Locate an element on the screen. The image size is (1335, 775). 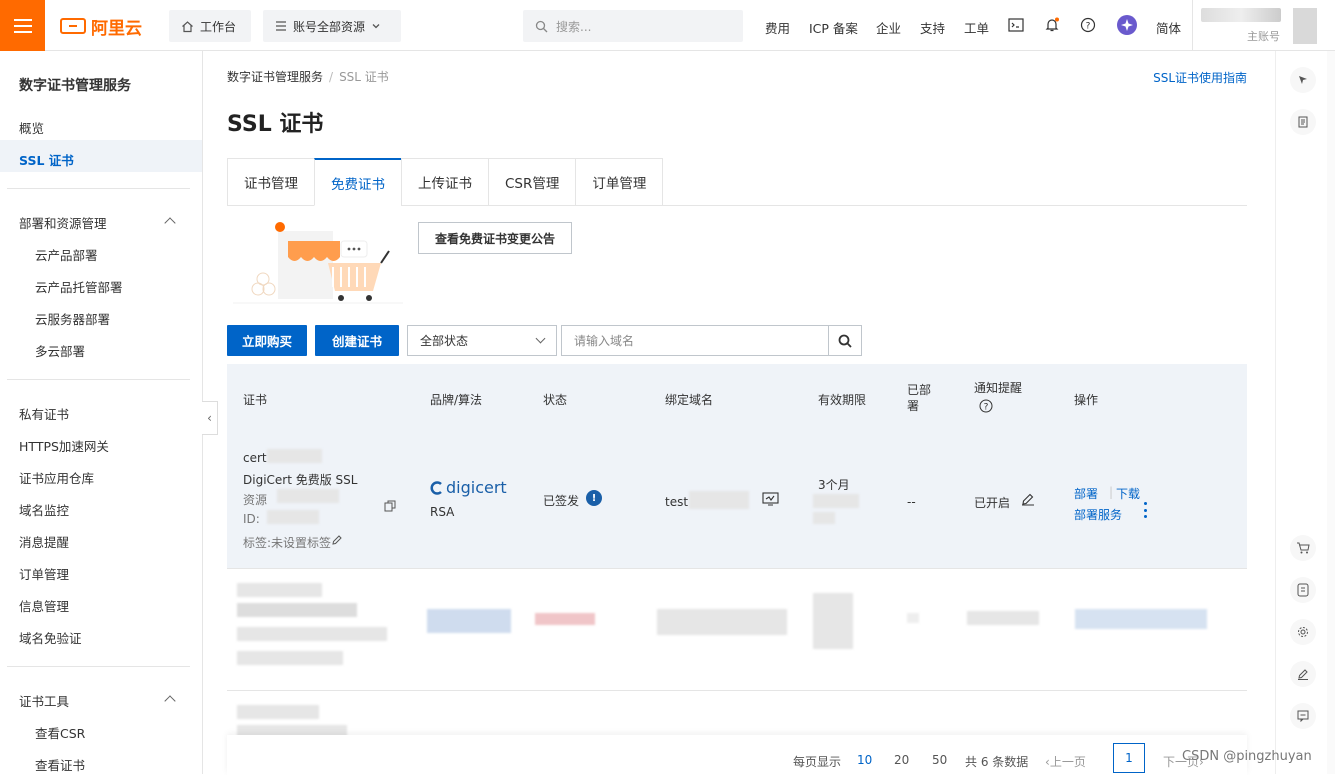
breadcrumb-root: 数字证书管理服务 is located at coordinates (275, 77).